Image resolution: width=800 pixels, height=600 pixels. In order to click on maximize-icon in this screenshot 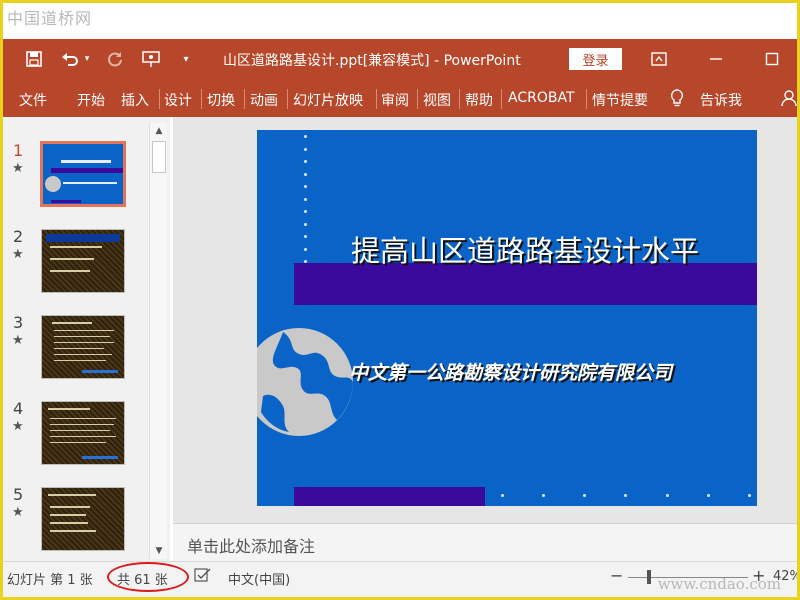, I will do `click(772, 59)`.